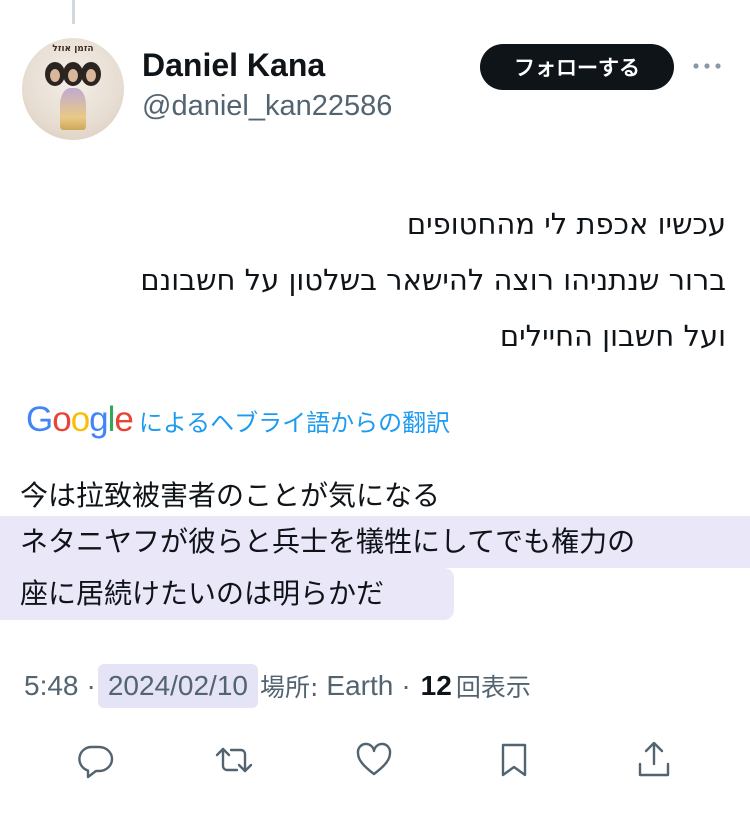  What do you see at coordinates (612, 336) in the screenshot?
I see `tweet-text-line: ועל חשבון החיילים` at bounding box center [612, 336].